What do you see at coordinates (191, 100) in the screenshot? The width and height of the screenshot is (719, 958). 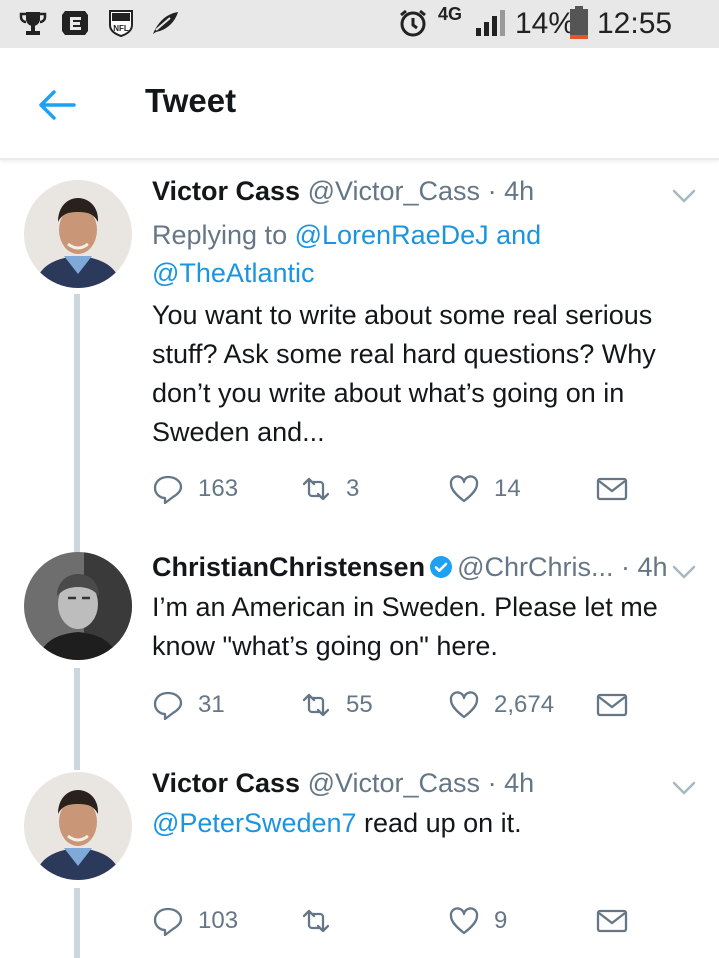 I see `page-title: Tweet` at bounding box center [191, 100].